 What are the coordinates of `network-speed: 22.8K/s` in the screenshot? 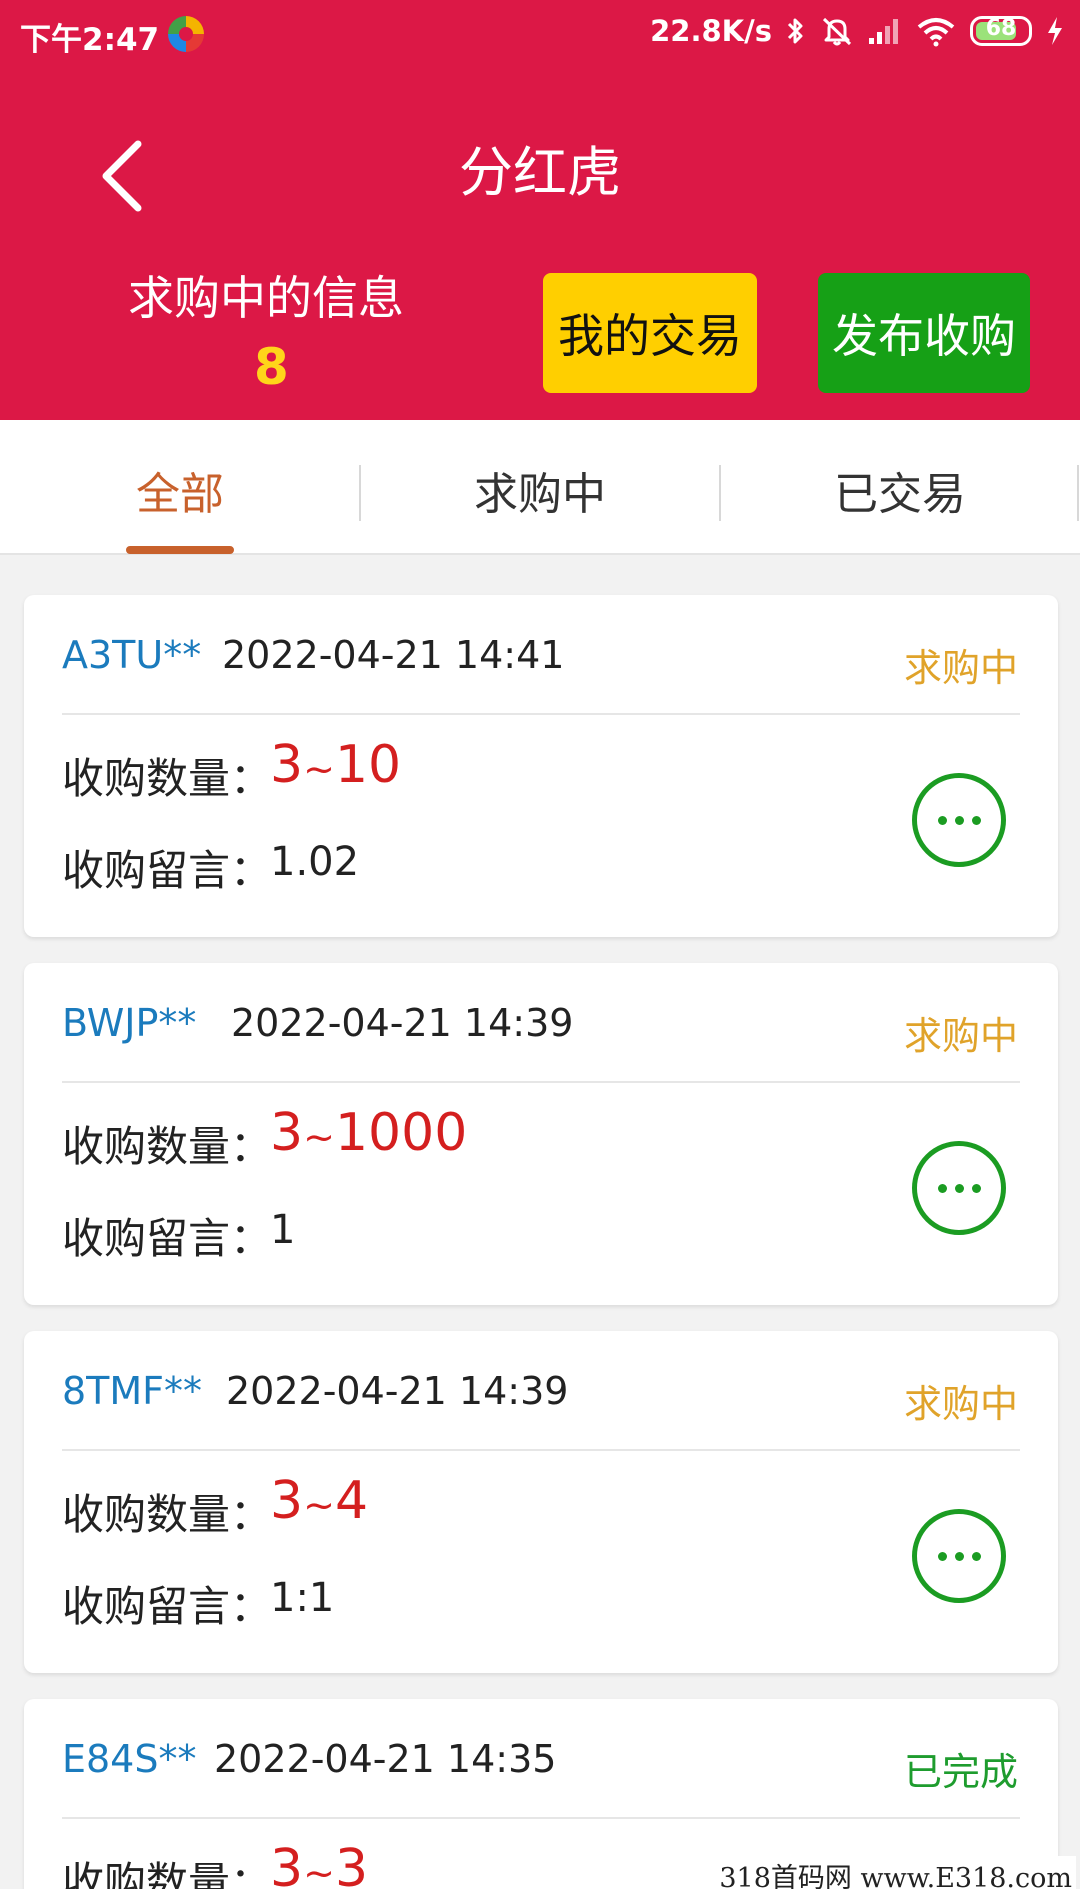 It's located at (711, 31).